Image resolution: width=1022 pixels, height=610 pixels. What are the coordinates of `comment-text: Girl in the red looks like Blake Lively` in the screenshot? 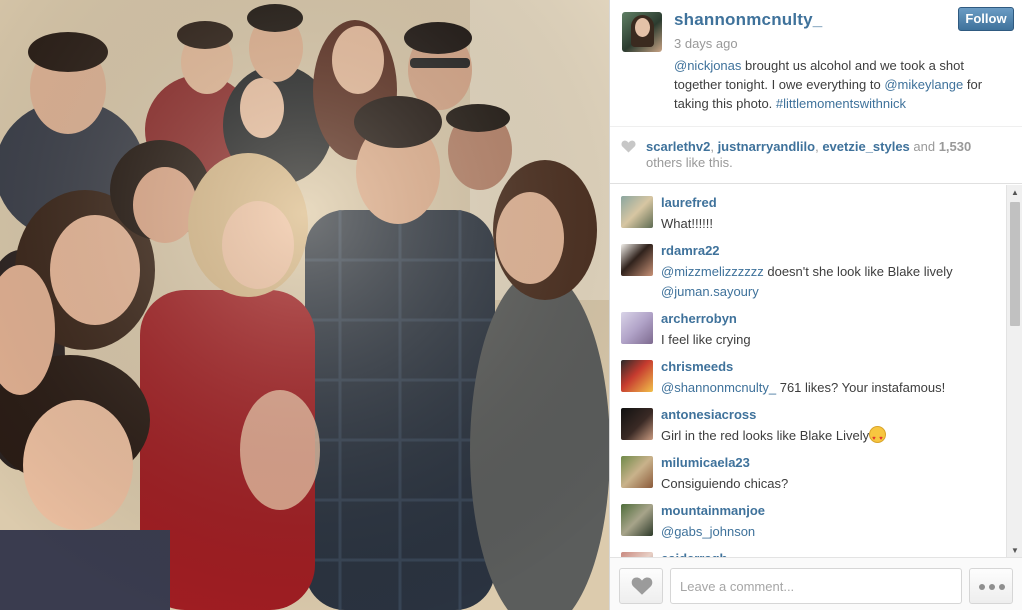 It's located at (828, 437).